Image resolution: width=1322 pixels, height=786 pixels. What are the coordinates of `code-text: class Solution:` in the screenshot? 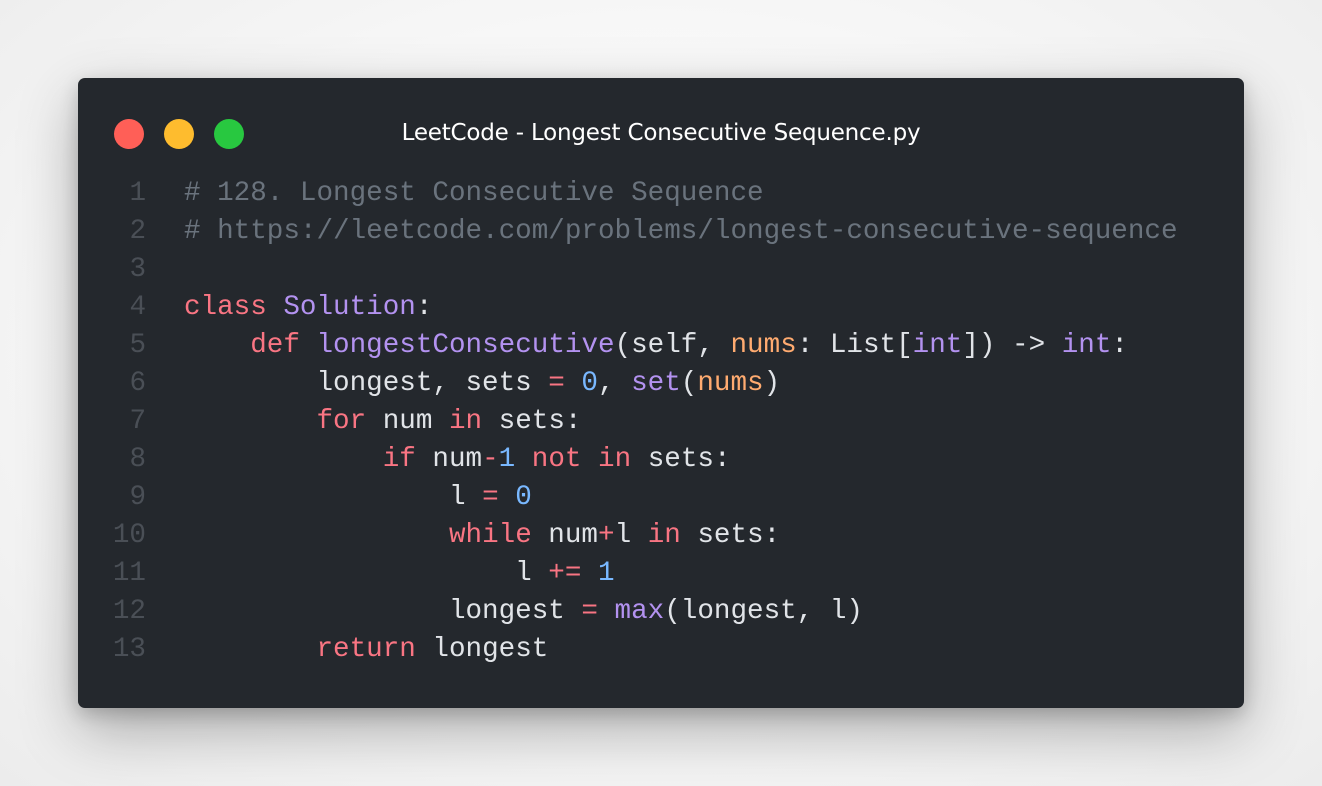 It's located at (308, 308).